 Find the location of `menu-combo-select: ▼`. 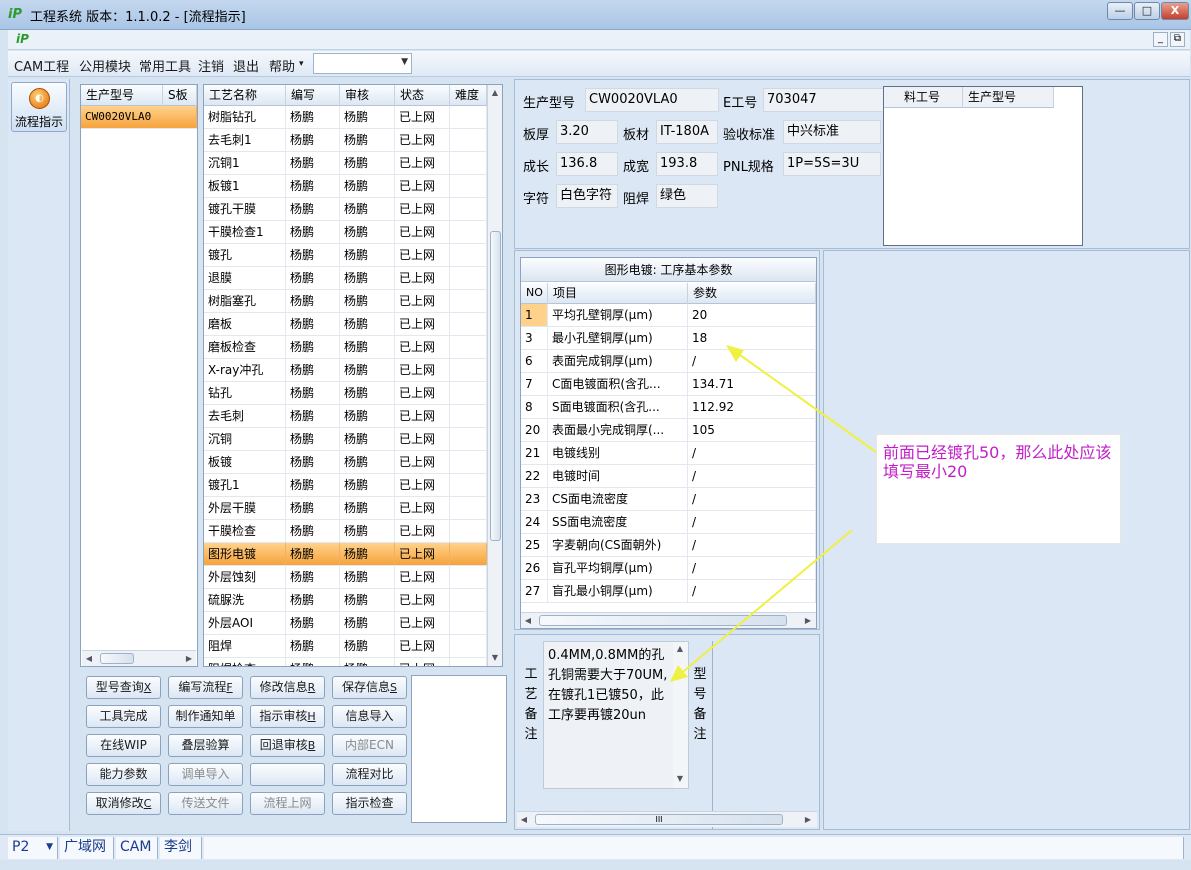

menu-combo-select: ▼ is located at coordinates (362, 63).